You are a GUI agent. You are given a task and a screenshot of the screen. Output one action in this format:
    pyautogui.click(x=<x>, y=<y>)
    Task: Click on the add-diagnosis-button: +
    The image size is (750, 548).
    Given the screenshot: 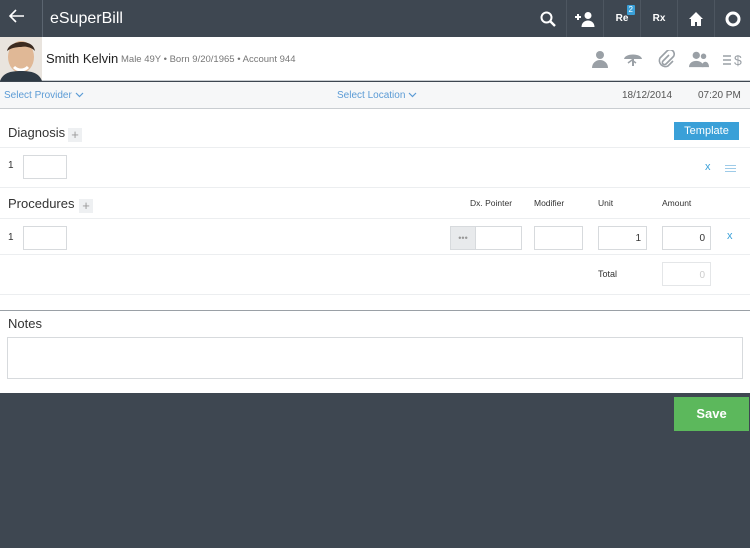 What is the action you would take?
    pyautogui.click(x=75, y=135)
    